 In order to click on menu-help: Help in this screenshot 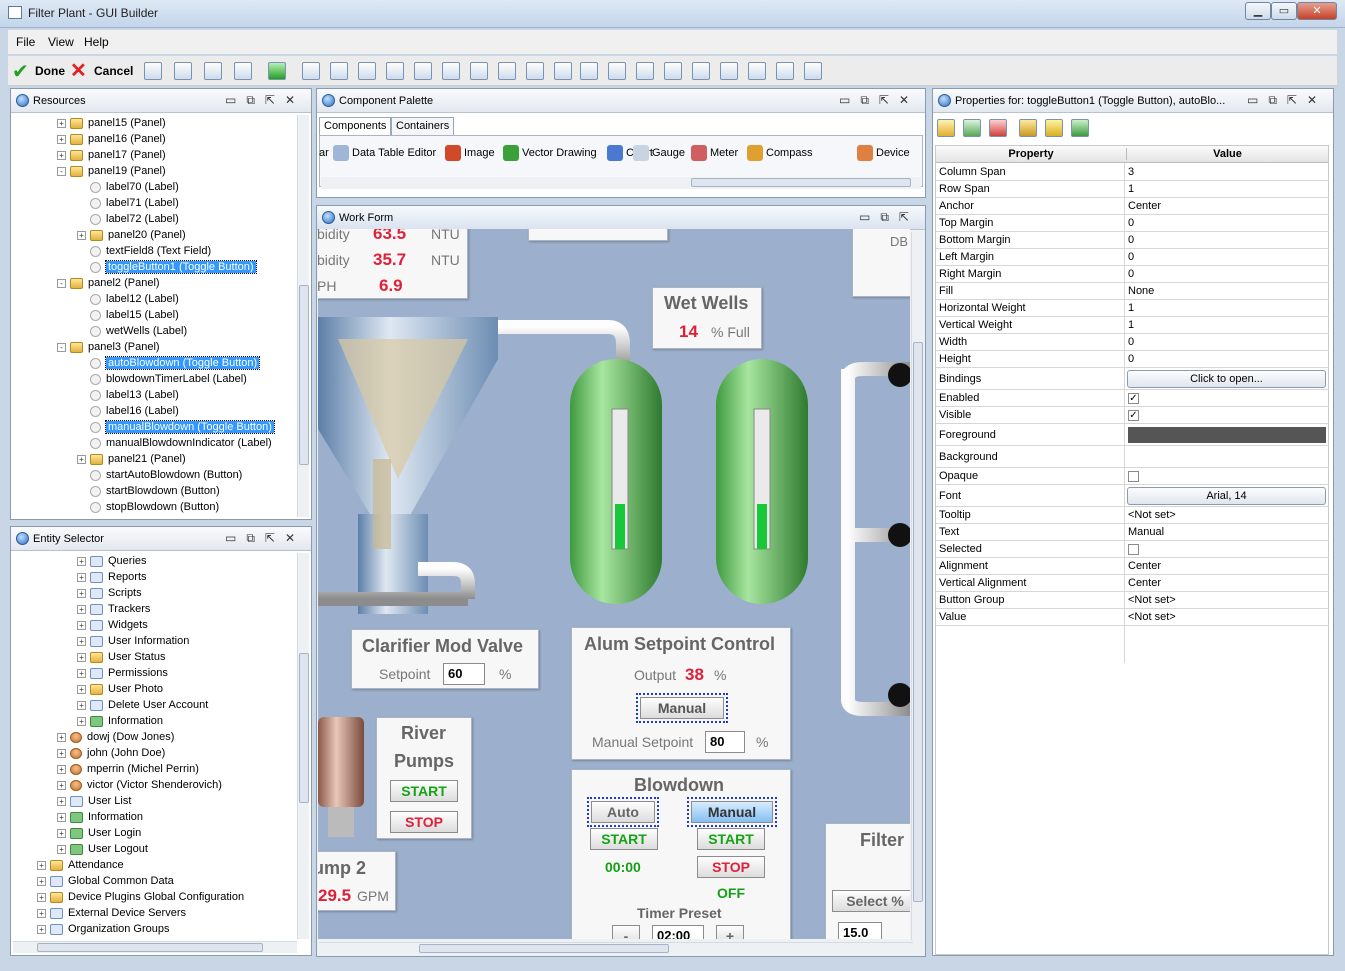, I will do `click(96, 42)`.